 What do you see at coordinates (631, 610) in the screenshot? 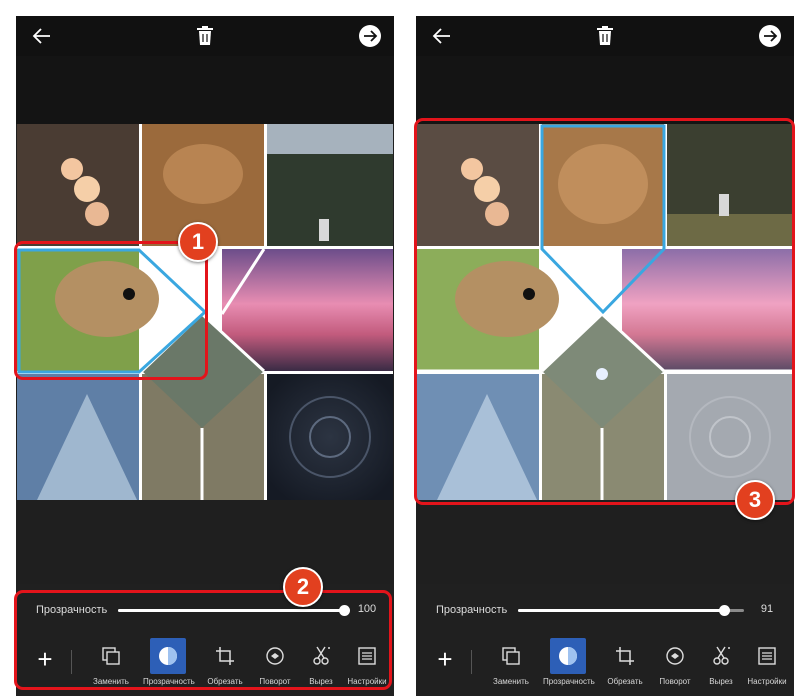
I see `transparency-slider` at bounding box center [631, 610].